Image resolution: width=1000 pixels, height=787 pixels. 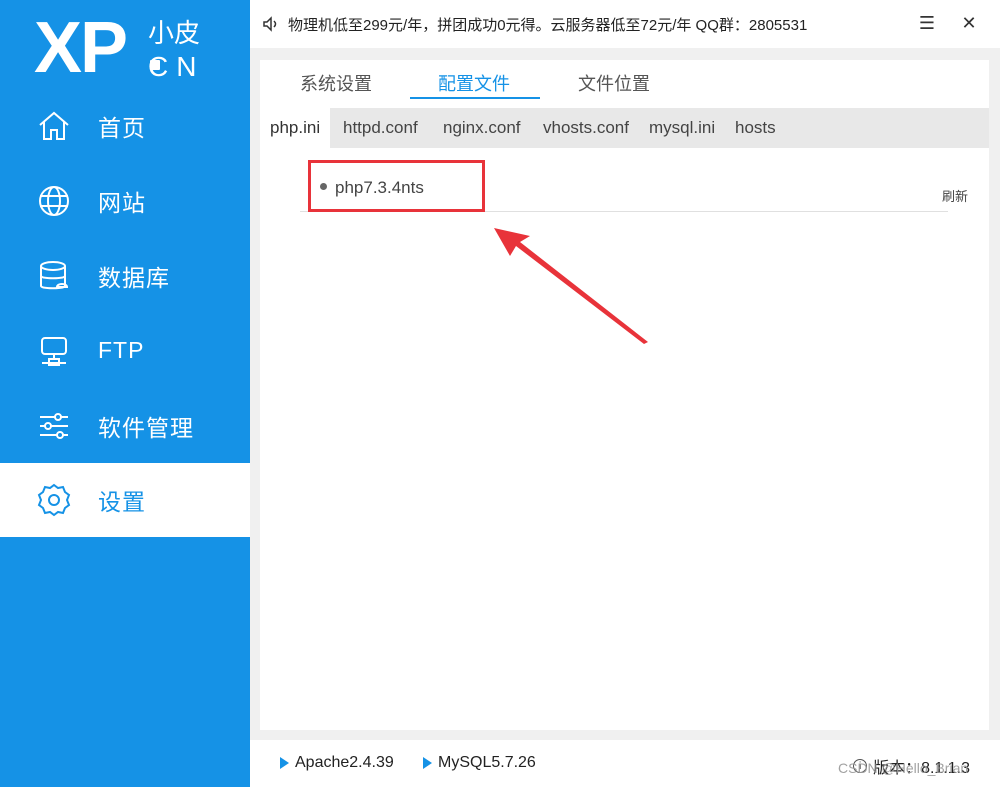 I want to click on sidebar-item-label: 软件管理, so click(x=146, y=427).